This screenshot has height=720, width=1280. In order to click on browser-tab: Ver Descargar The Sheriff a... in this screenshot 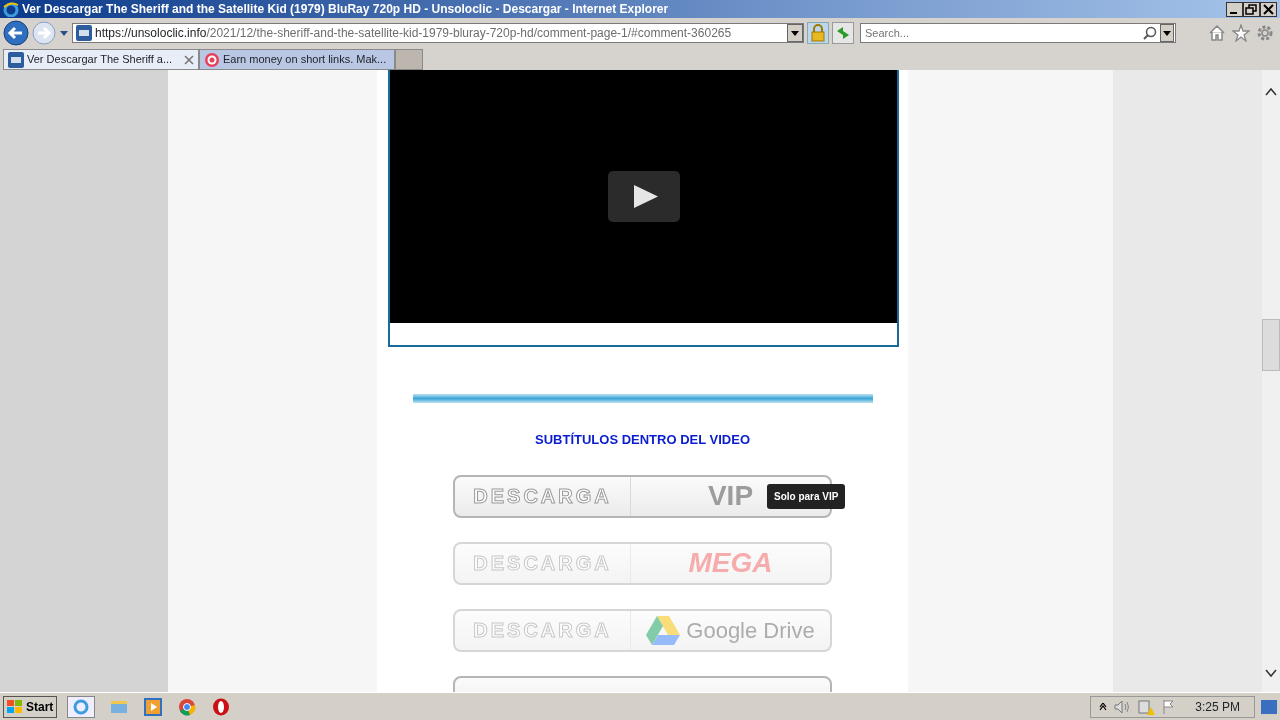, I will do `click(101, 59)`.